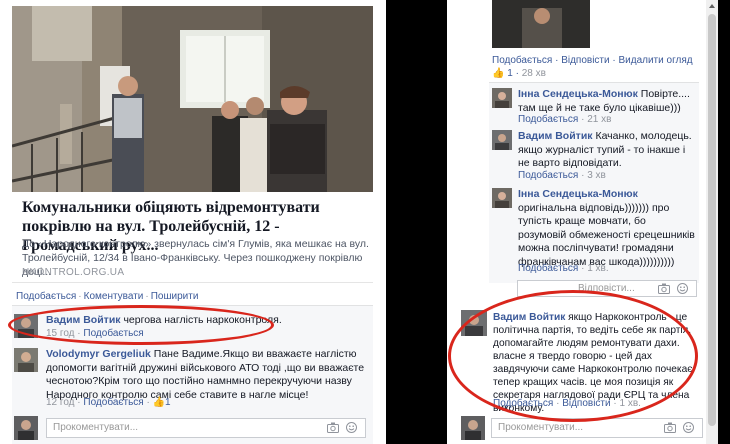  Describe the element at coordinates (519, 73) in the screenshot. I see `previous-post-likes: 👍 1 · 28 хв` at that location.